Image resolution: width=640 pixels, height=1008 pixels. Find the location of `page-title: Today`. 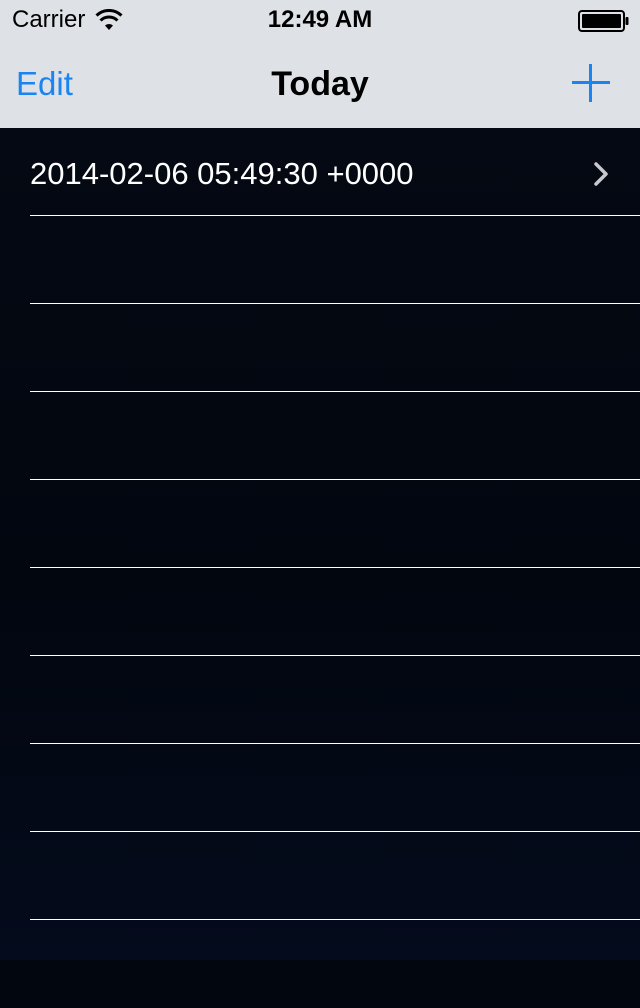

page-title: Today is located at coordinates (320, 84).